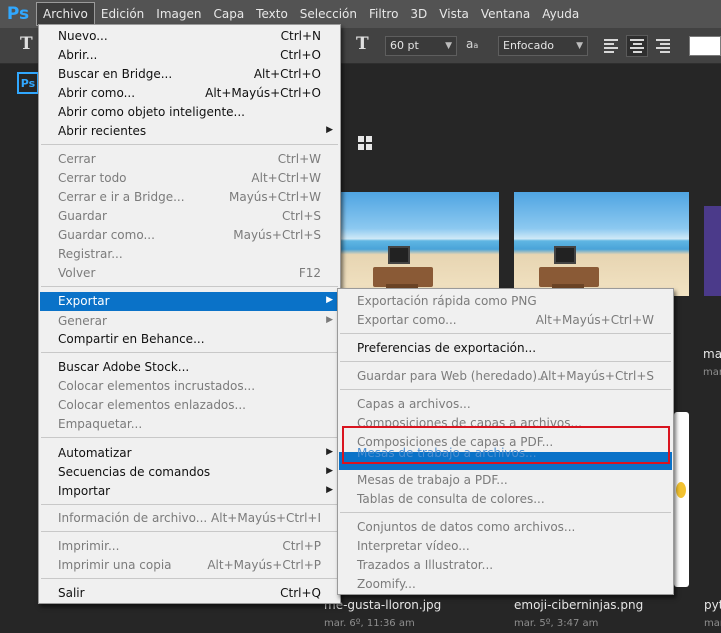 The width and height of the screenshot is (721, 633). What do you see at coordinates (681, 490) in the screenshot?
I see `emoji-shape` at bounding box center [681, 490].